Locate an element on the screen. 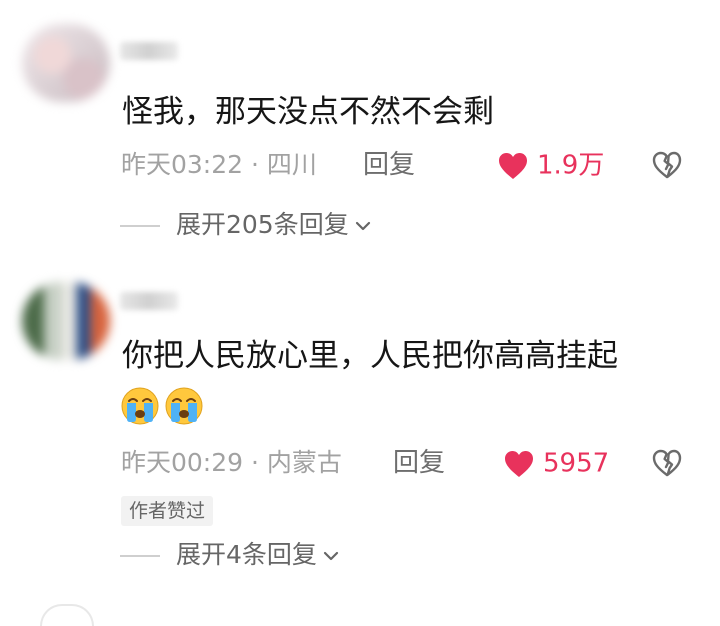 The width and height of the screenshot is (720, 626). expand-replies-label: 展开4条回复 is located at coordinates (246, 554).